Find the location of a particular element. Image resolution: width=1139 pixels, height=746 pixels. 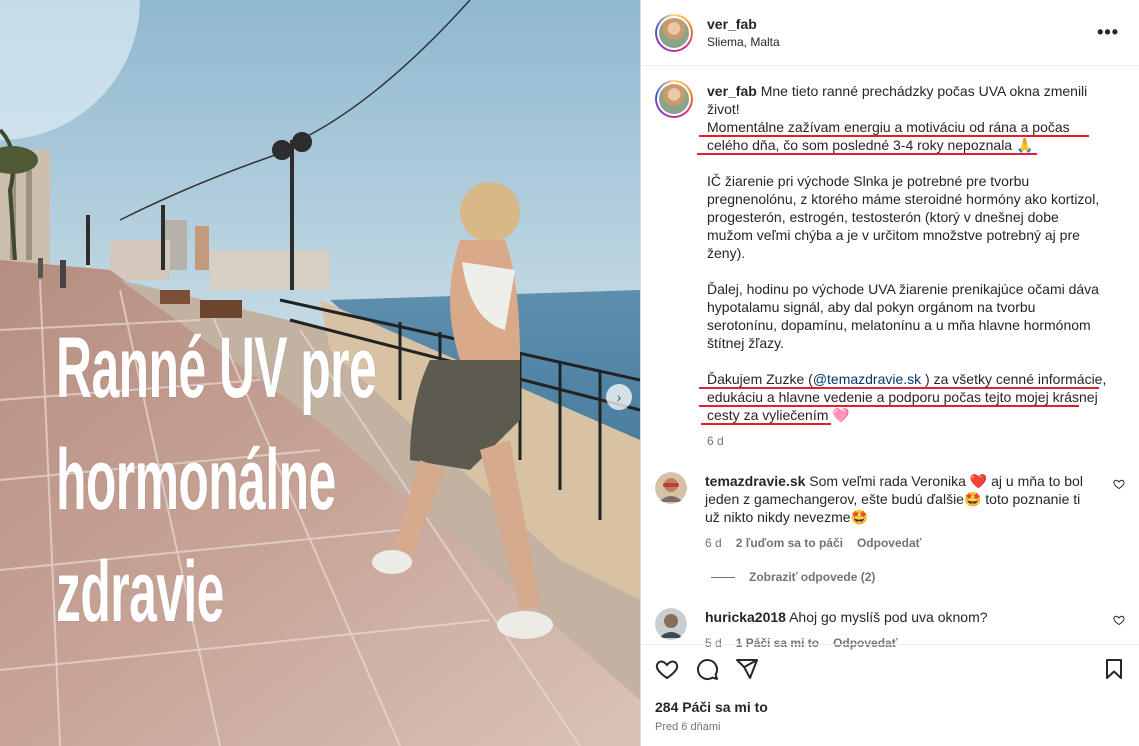

overlay-line-3: zdravie is located at coordinates (140, 592).